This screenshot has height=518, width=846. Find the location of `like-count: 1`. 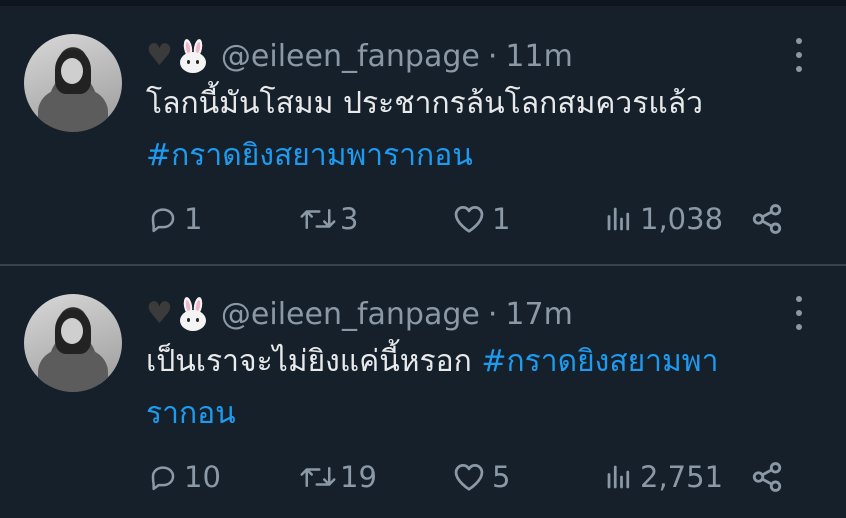

like-count: 1 is located at coordinates (501, 219).